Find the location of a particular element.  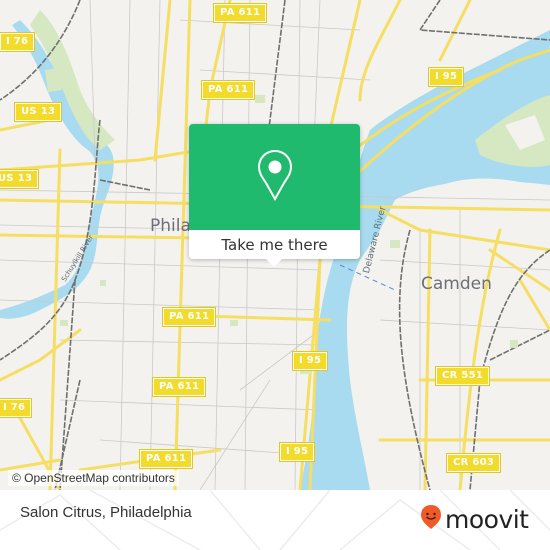

map-attribution: © OpenStreetMap contributors is located at coordinates (93, 478).